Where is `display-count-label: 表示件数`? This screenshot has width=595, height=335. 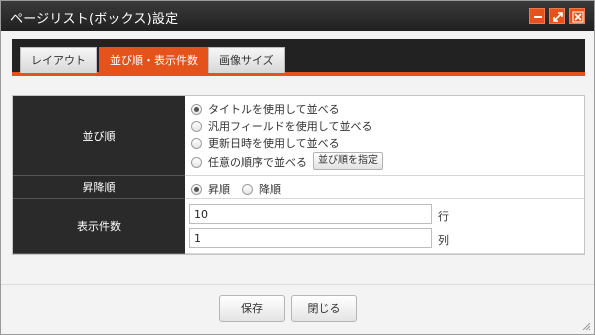
display-count-label: 表示件数 is located at coordinates (99, 226).